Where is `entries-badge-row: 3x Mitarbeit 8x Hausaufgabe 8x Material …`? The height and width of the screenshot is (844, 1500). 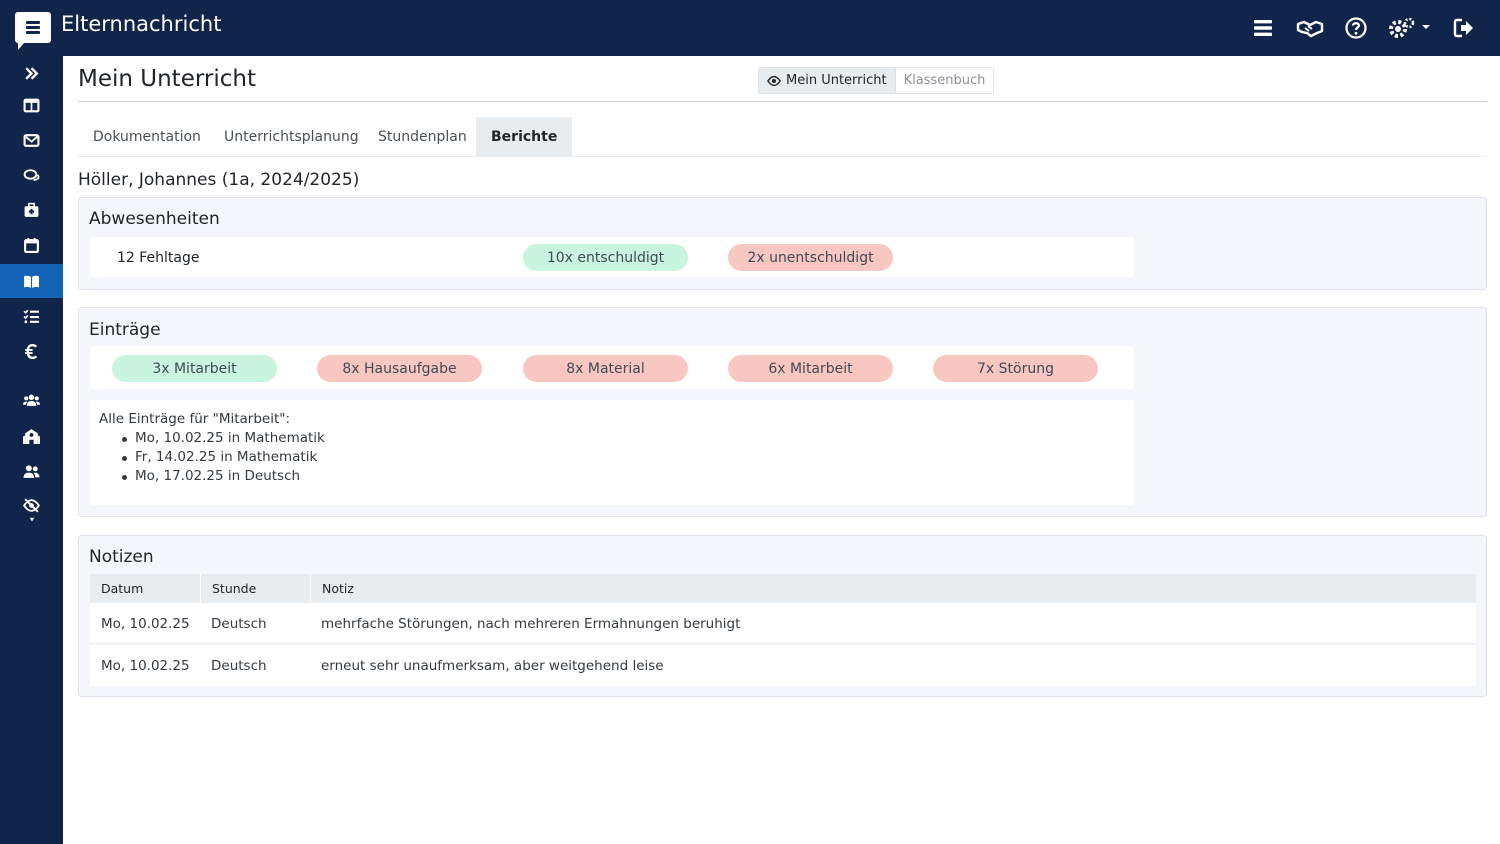
entries-badge-row: 3x Mitarbeit 8x Hausaufgabe 8x Material … is located at coordinates (612, 367).